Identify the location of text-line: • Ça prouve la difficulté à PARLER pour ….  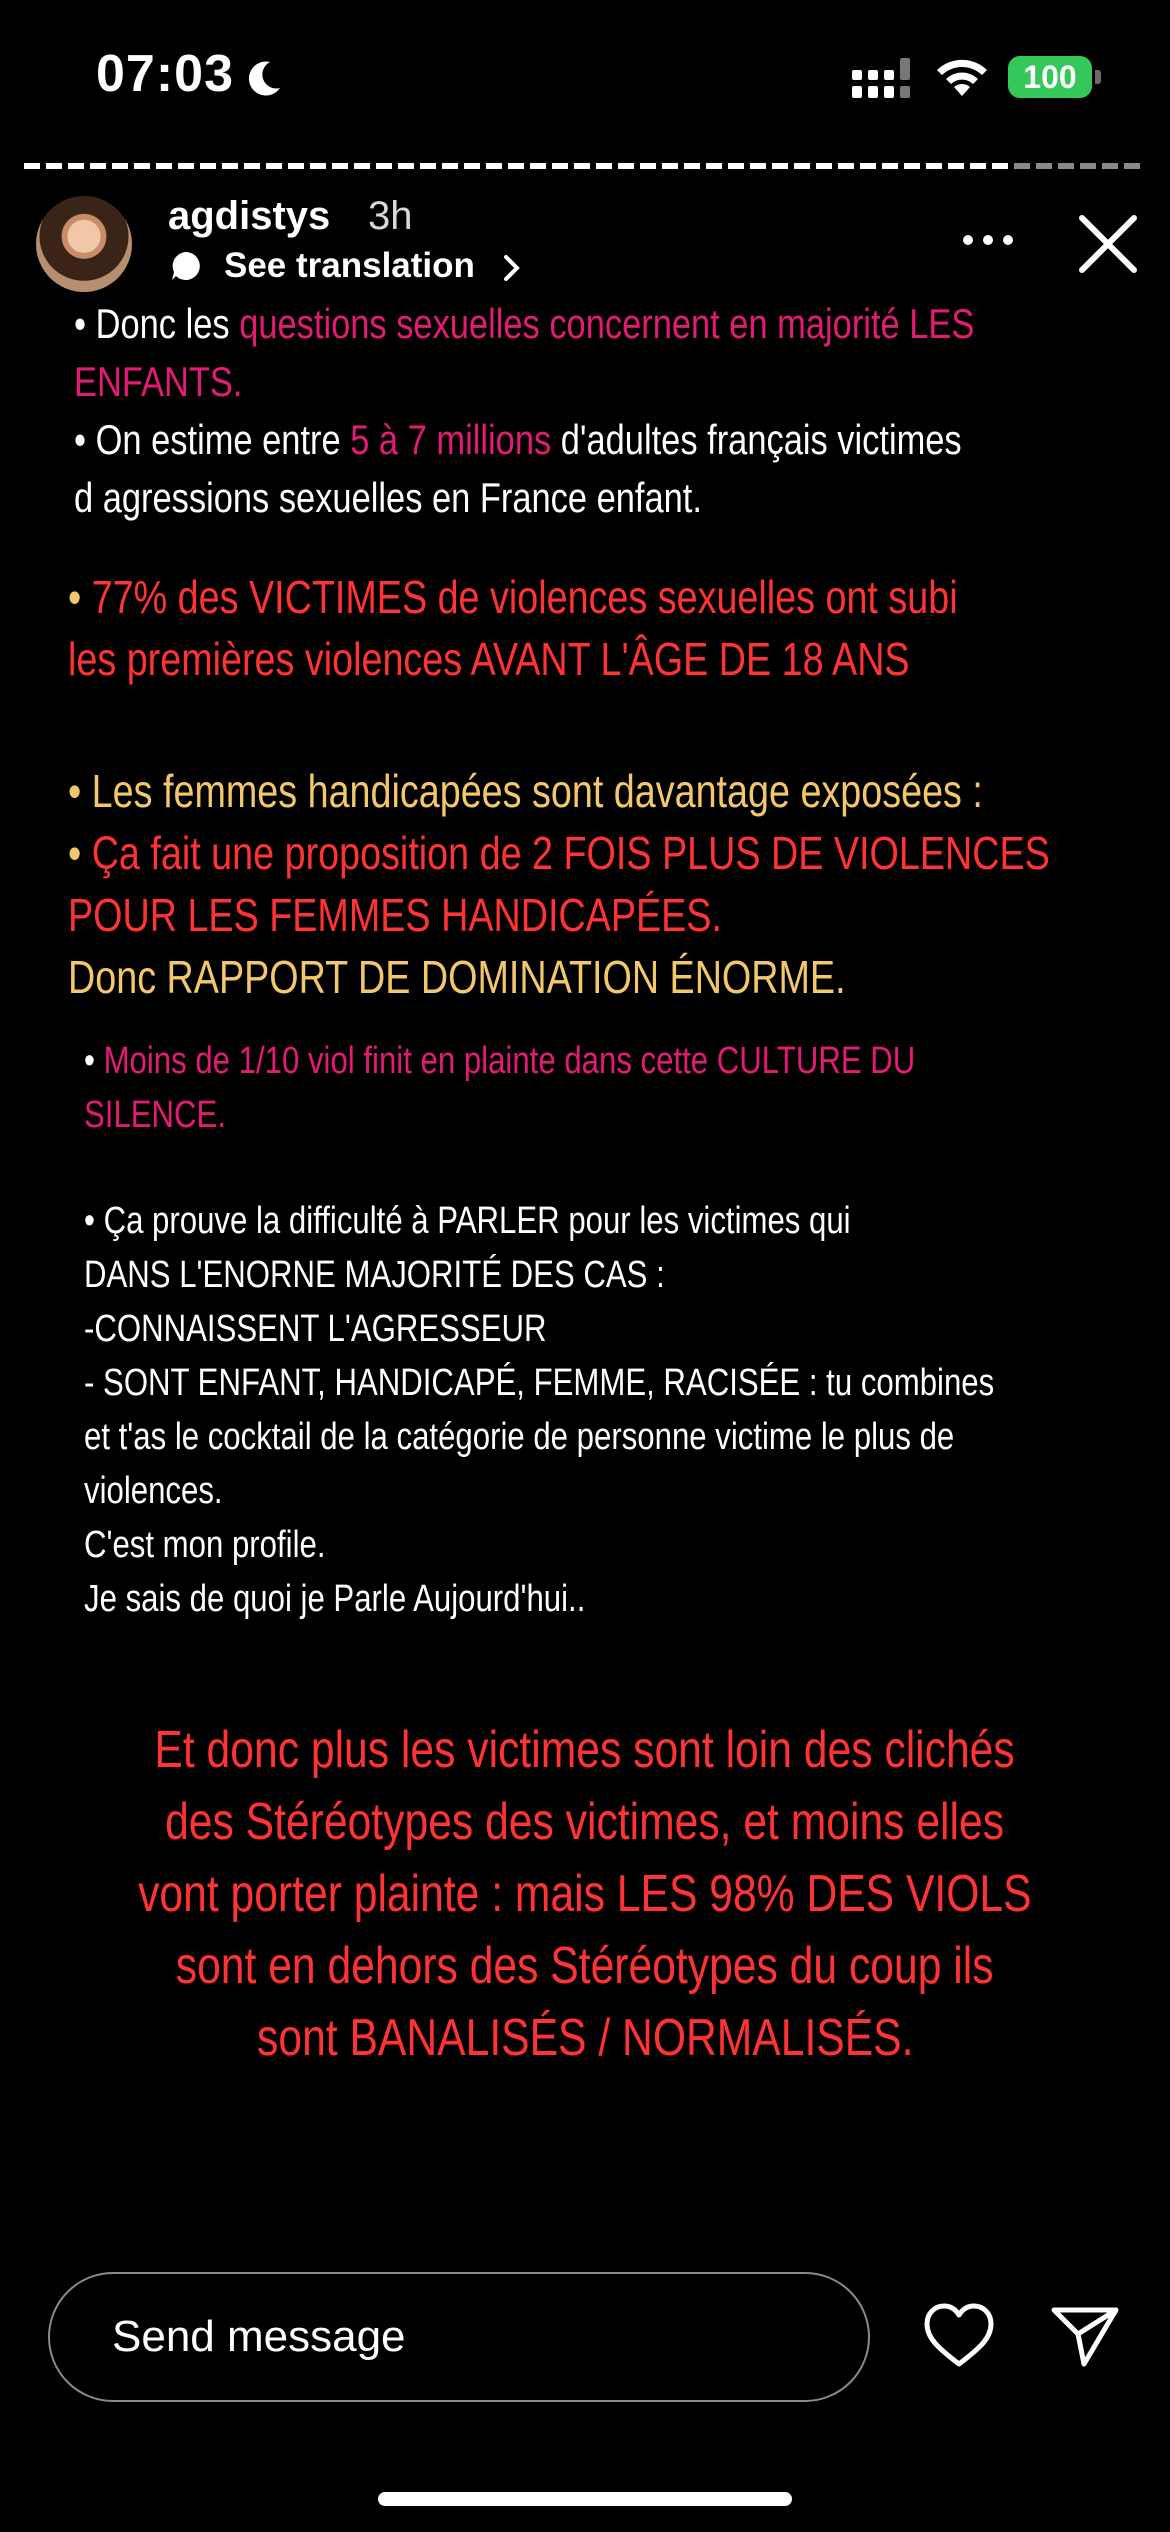
(467, 1221).